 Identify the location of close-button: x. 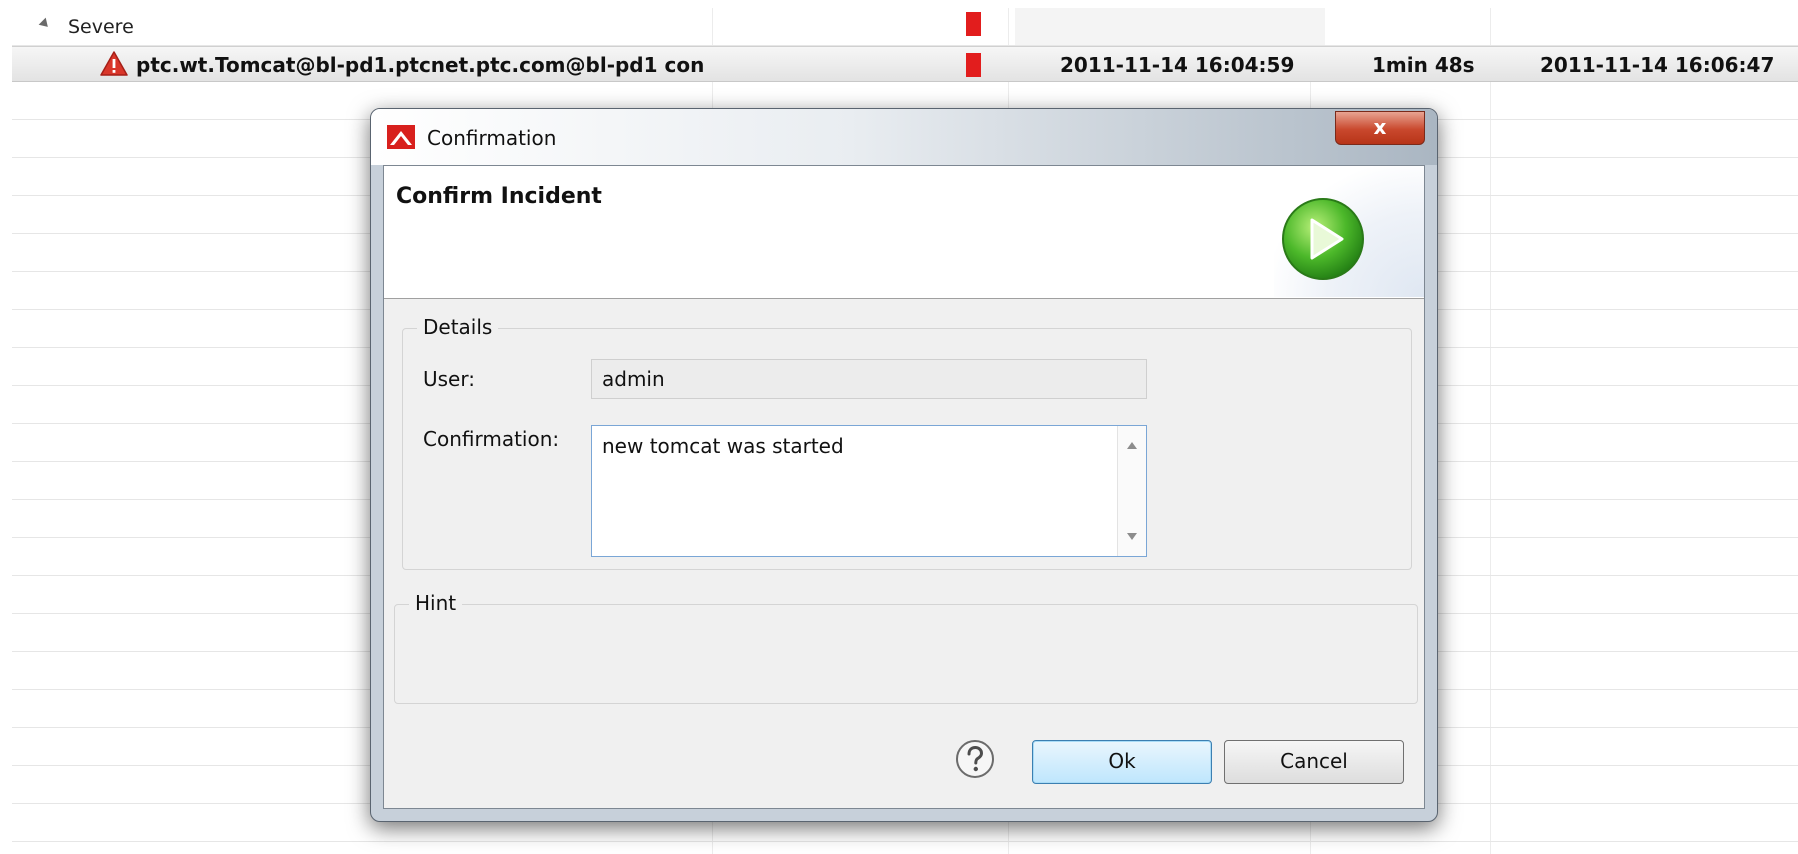
(1380, 128).